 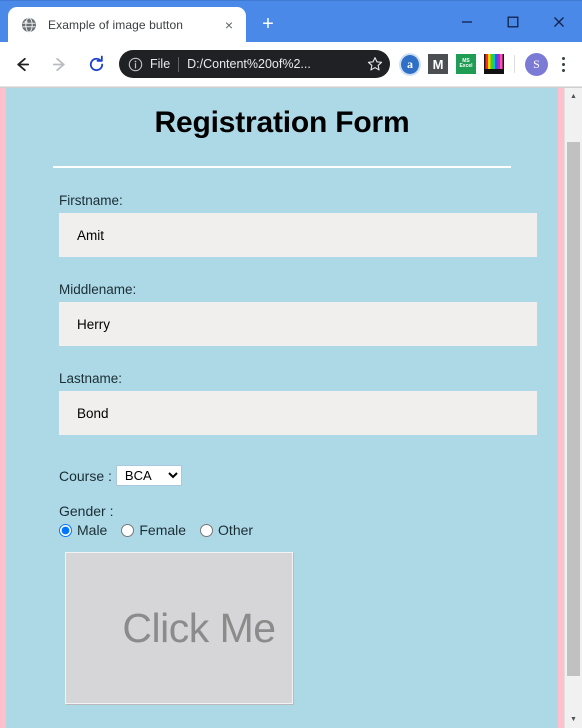 What do you see at coordinates (148, 475) in the screenshot?
I see `course-select: BCA` at bounding box center [148, 475].